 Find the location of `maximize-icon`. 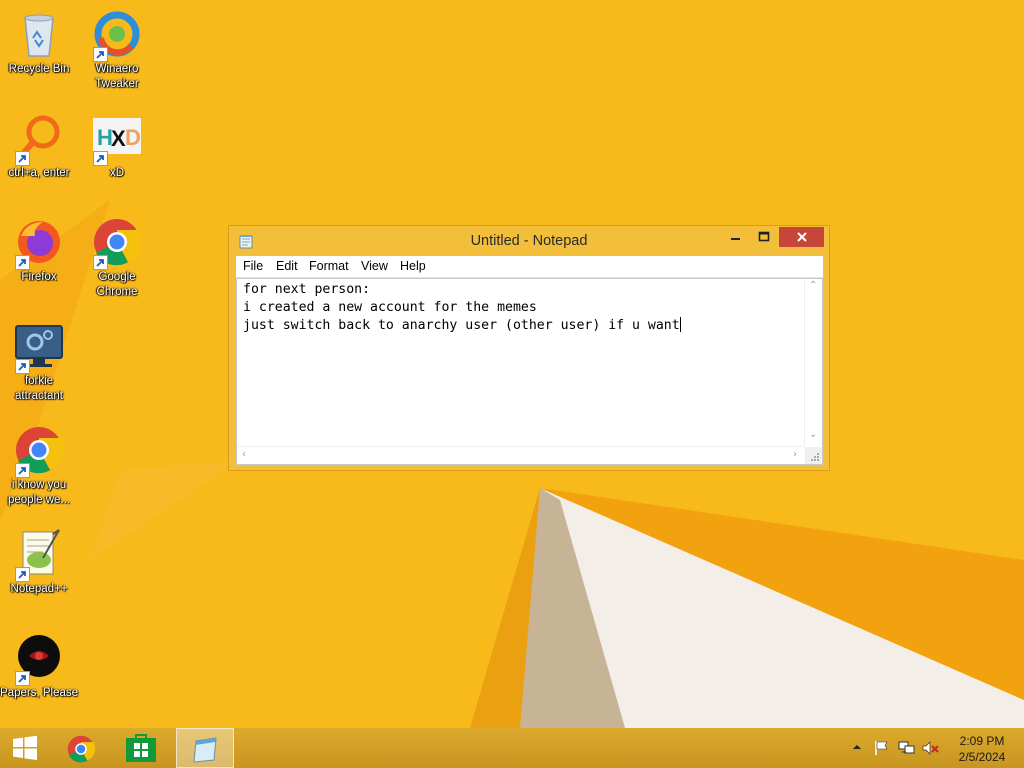

maximize-icon is located at coordinates (764, 236).